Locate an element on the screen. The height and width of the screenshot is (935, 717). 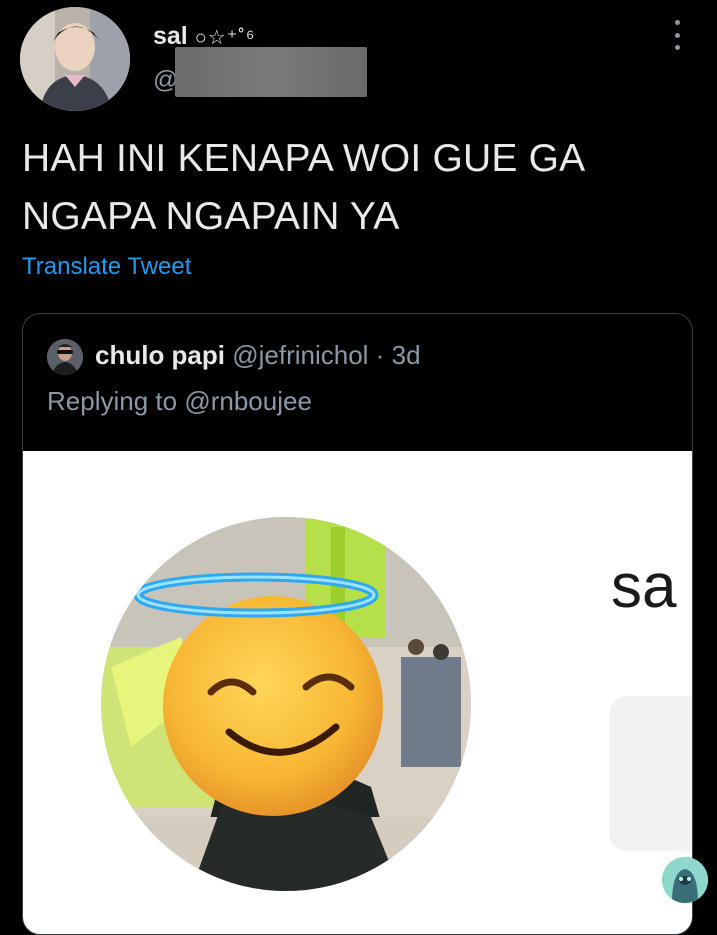
author-avatar is located at coordinates (75, 59).